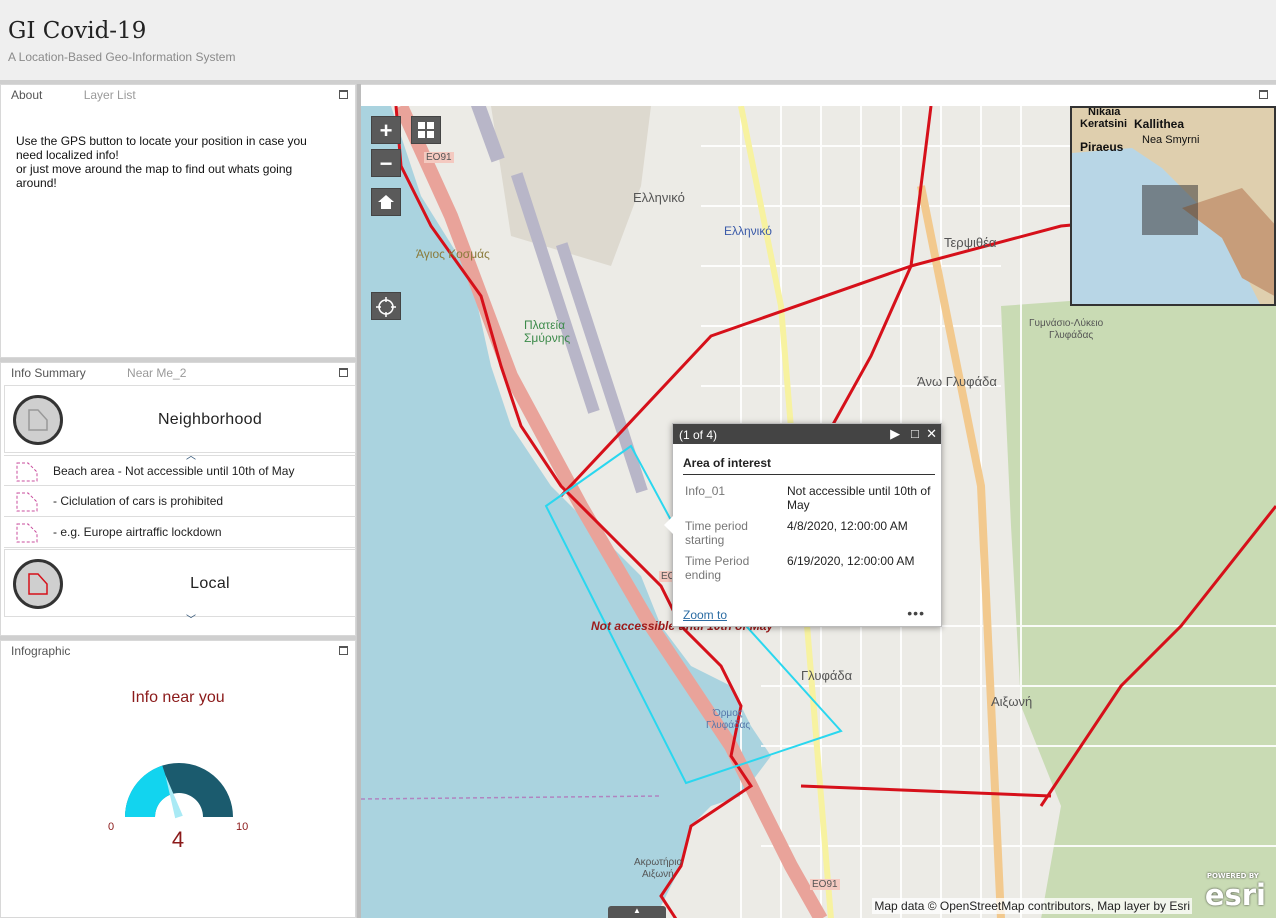  Describe the element at coordinates (545, 325) in the screenshot. I see `map-label: Πλατεία` at that location.